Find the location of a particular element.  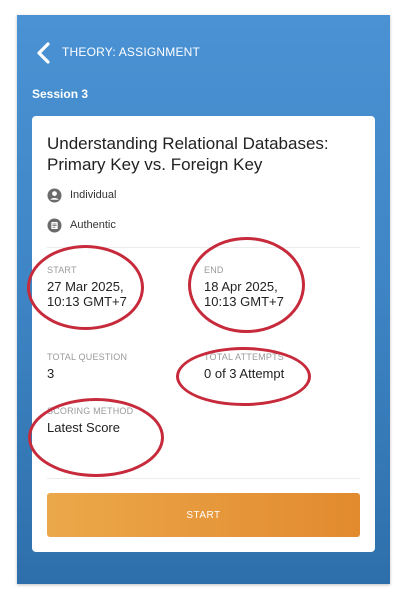

type-row: Authentic is located at coordinates (81, 225).